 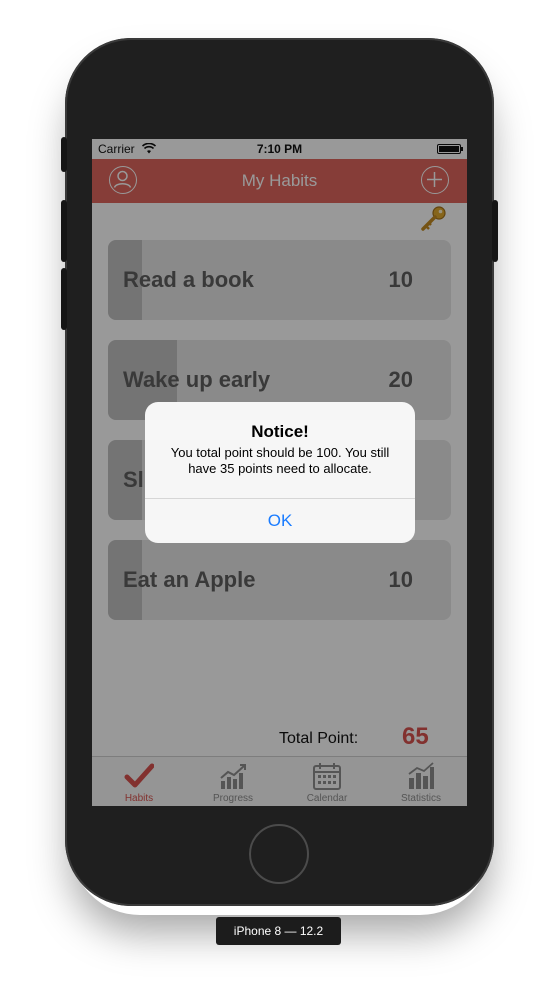 I want to click on alert-ok-button: OK, so click(x=280, y=521).